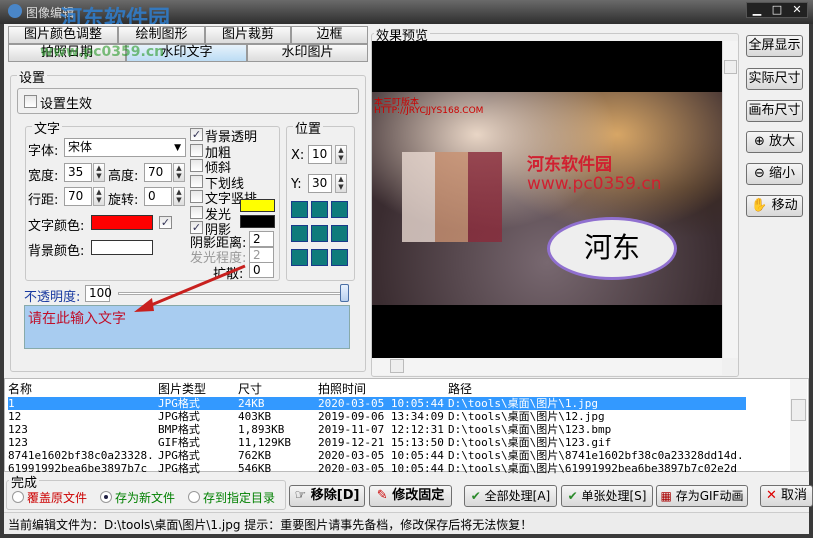 This screenshot has height=538, width=813. I want to click on column-header: 路径, so click(460, 388).